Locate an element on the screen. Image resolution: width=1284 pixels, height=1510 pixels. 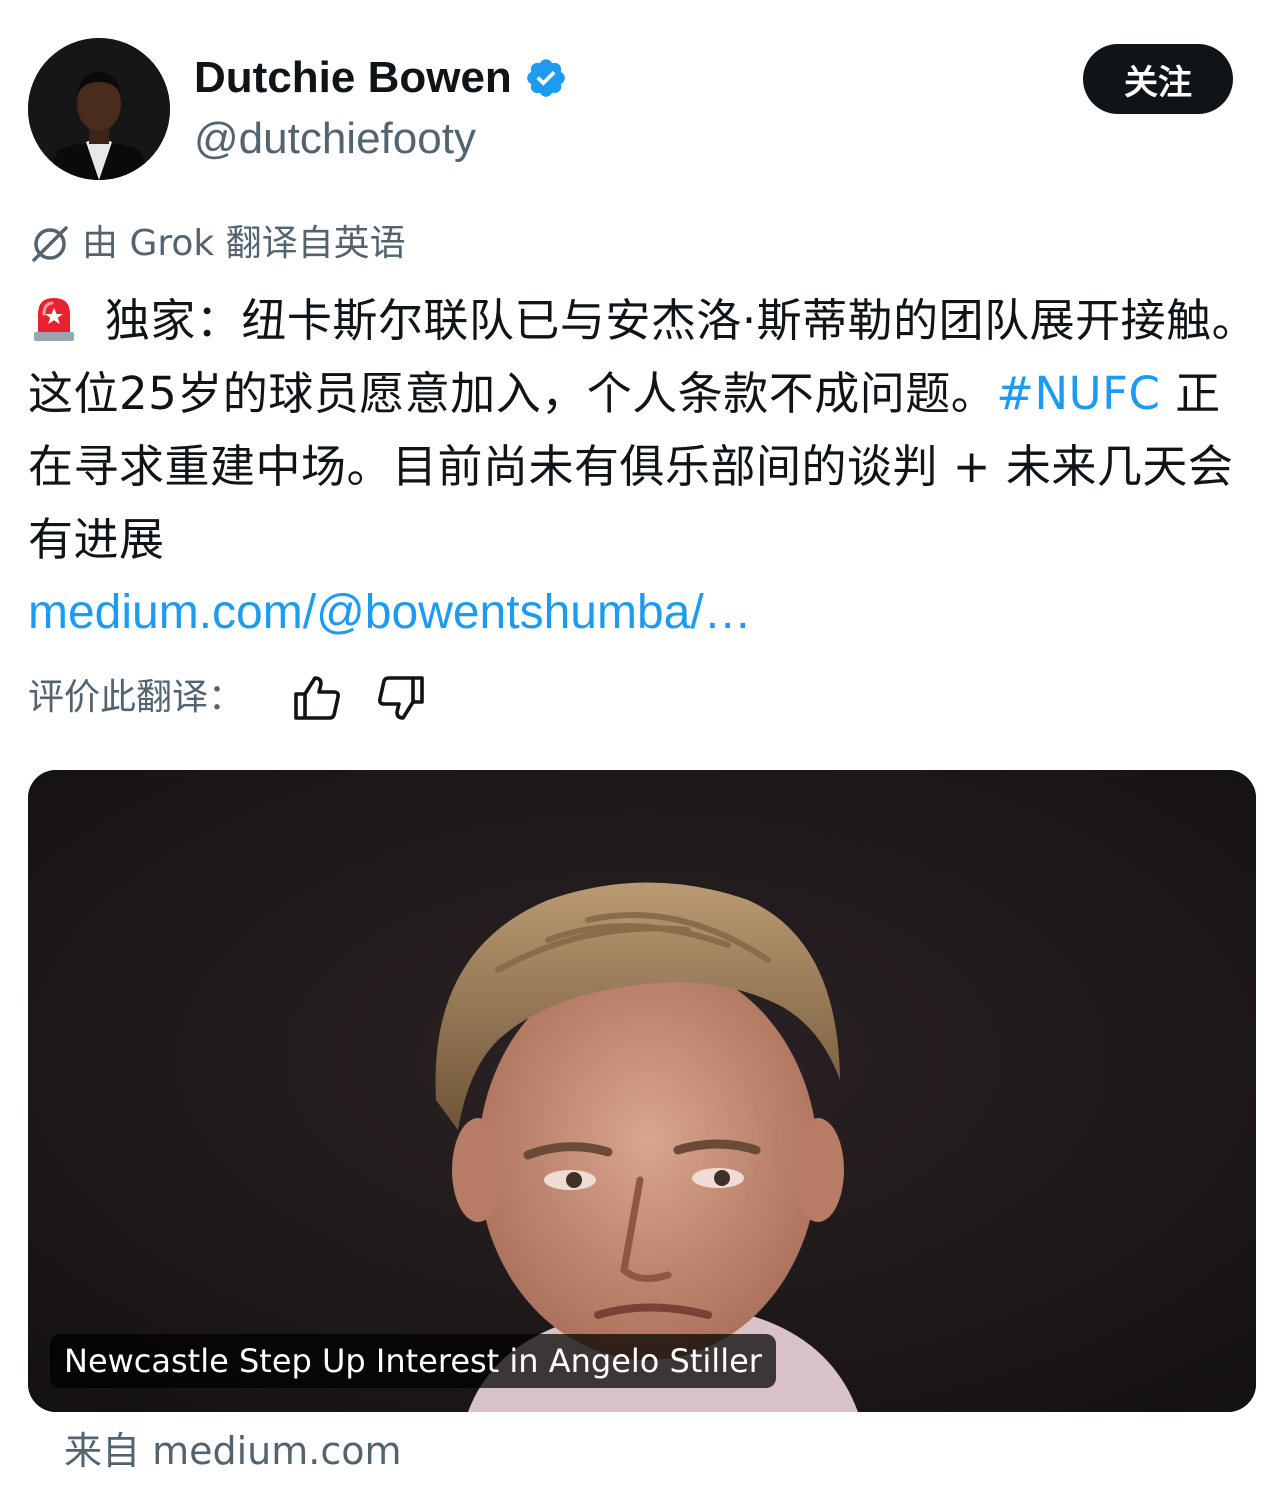
thumbs-up-icon is located at coordinates (316, 698).